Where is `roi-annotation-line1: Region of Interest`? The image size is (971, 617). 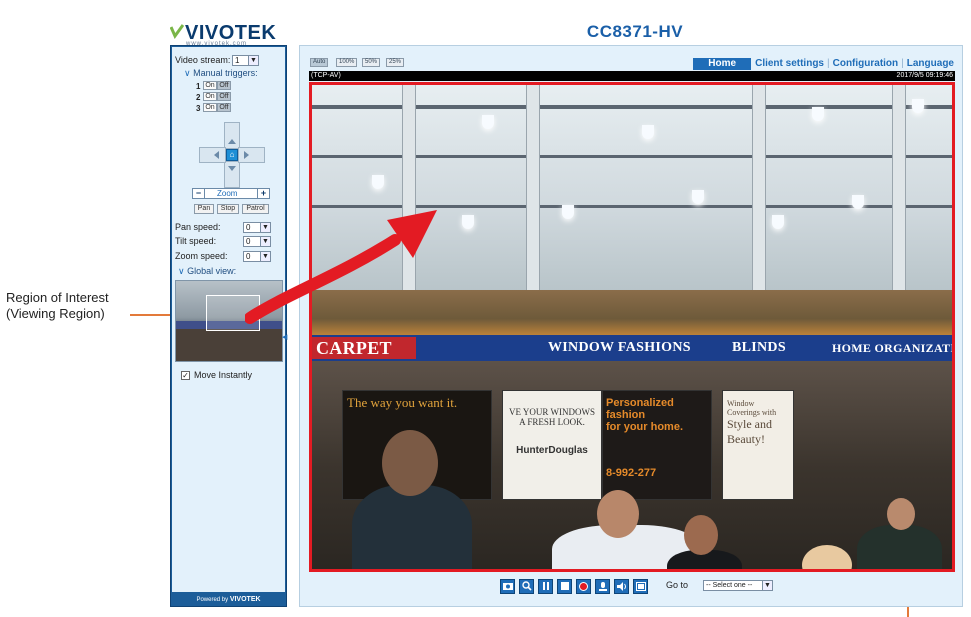
roi-annotation-line1: Region of Interest is located at coordinates (57, 297).